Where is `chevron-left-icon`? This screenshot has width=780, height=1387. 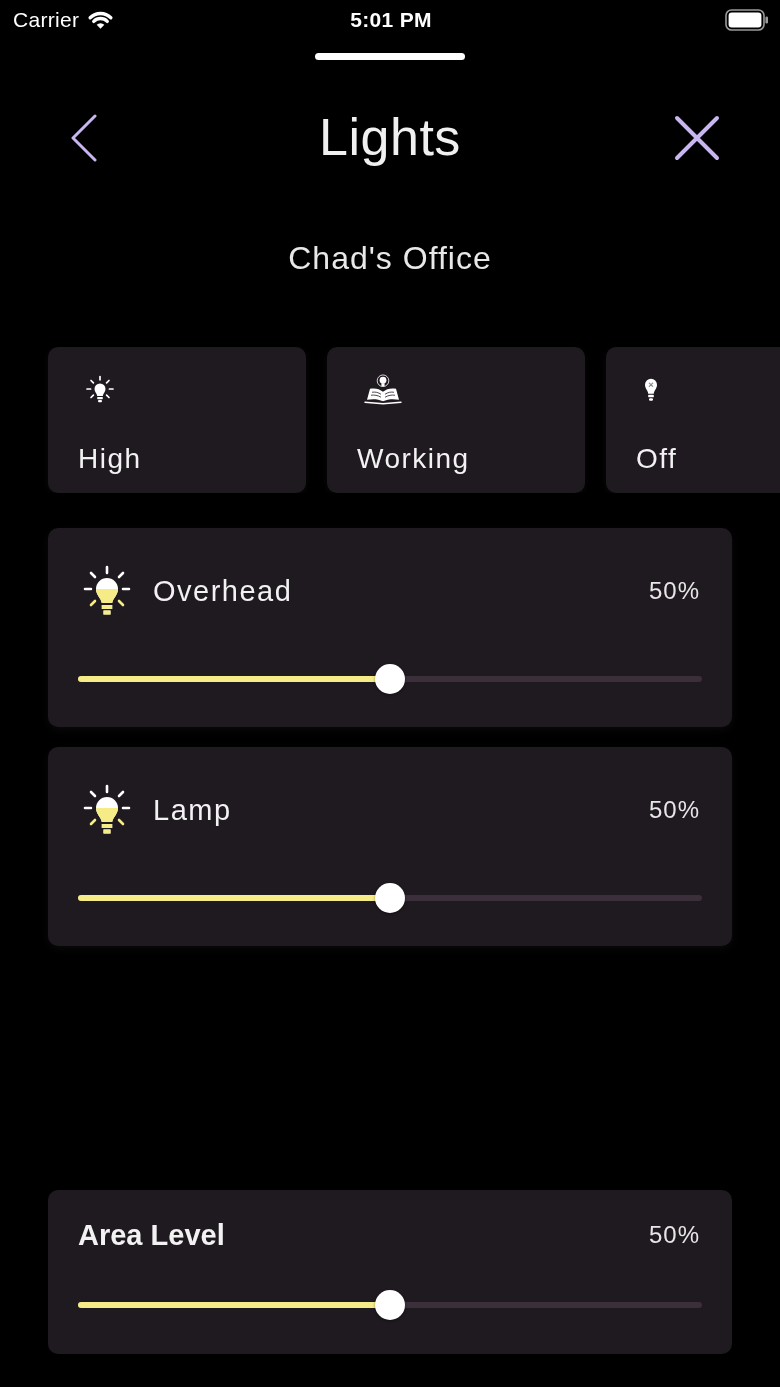
chevron-left-icon is located at coordinates (84, 137).